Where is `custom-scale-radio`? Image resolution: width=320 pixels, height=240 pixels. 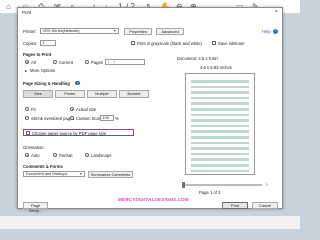
custom-scale-radio is located at coordinates (72, 118).